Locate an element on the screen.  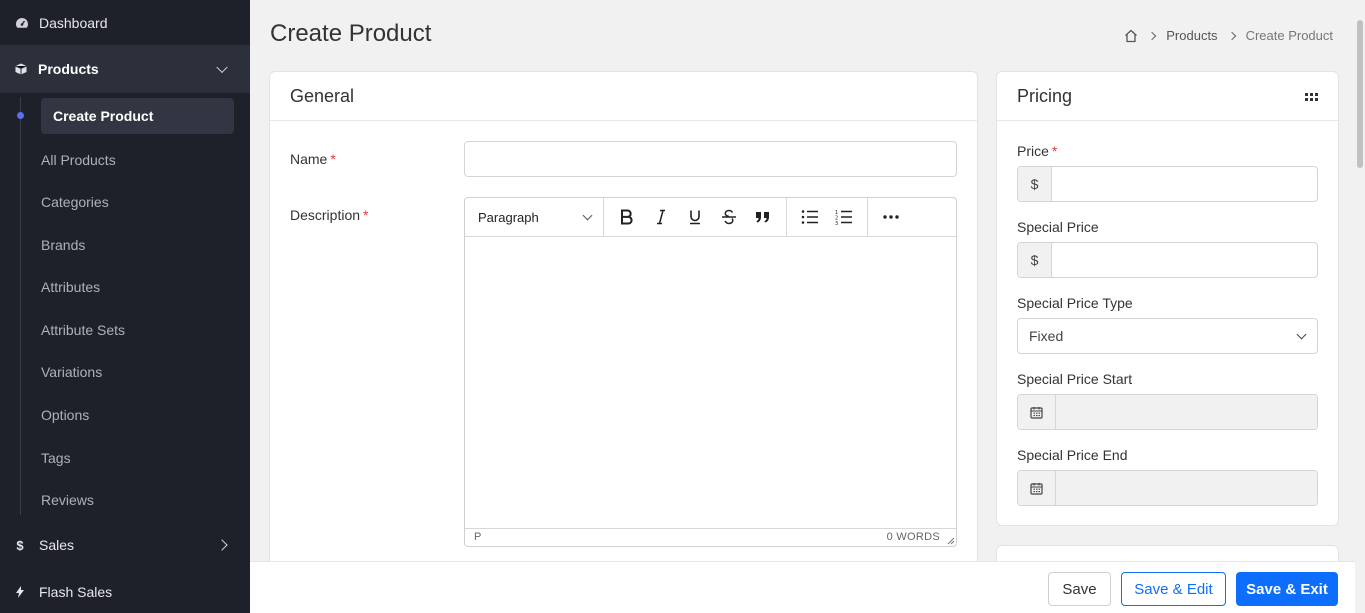
special-price-start-label: Special Price Start is located at coordinates (1075, 379).